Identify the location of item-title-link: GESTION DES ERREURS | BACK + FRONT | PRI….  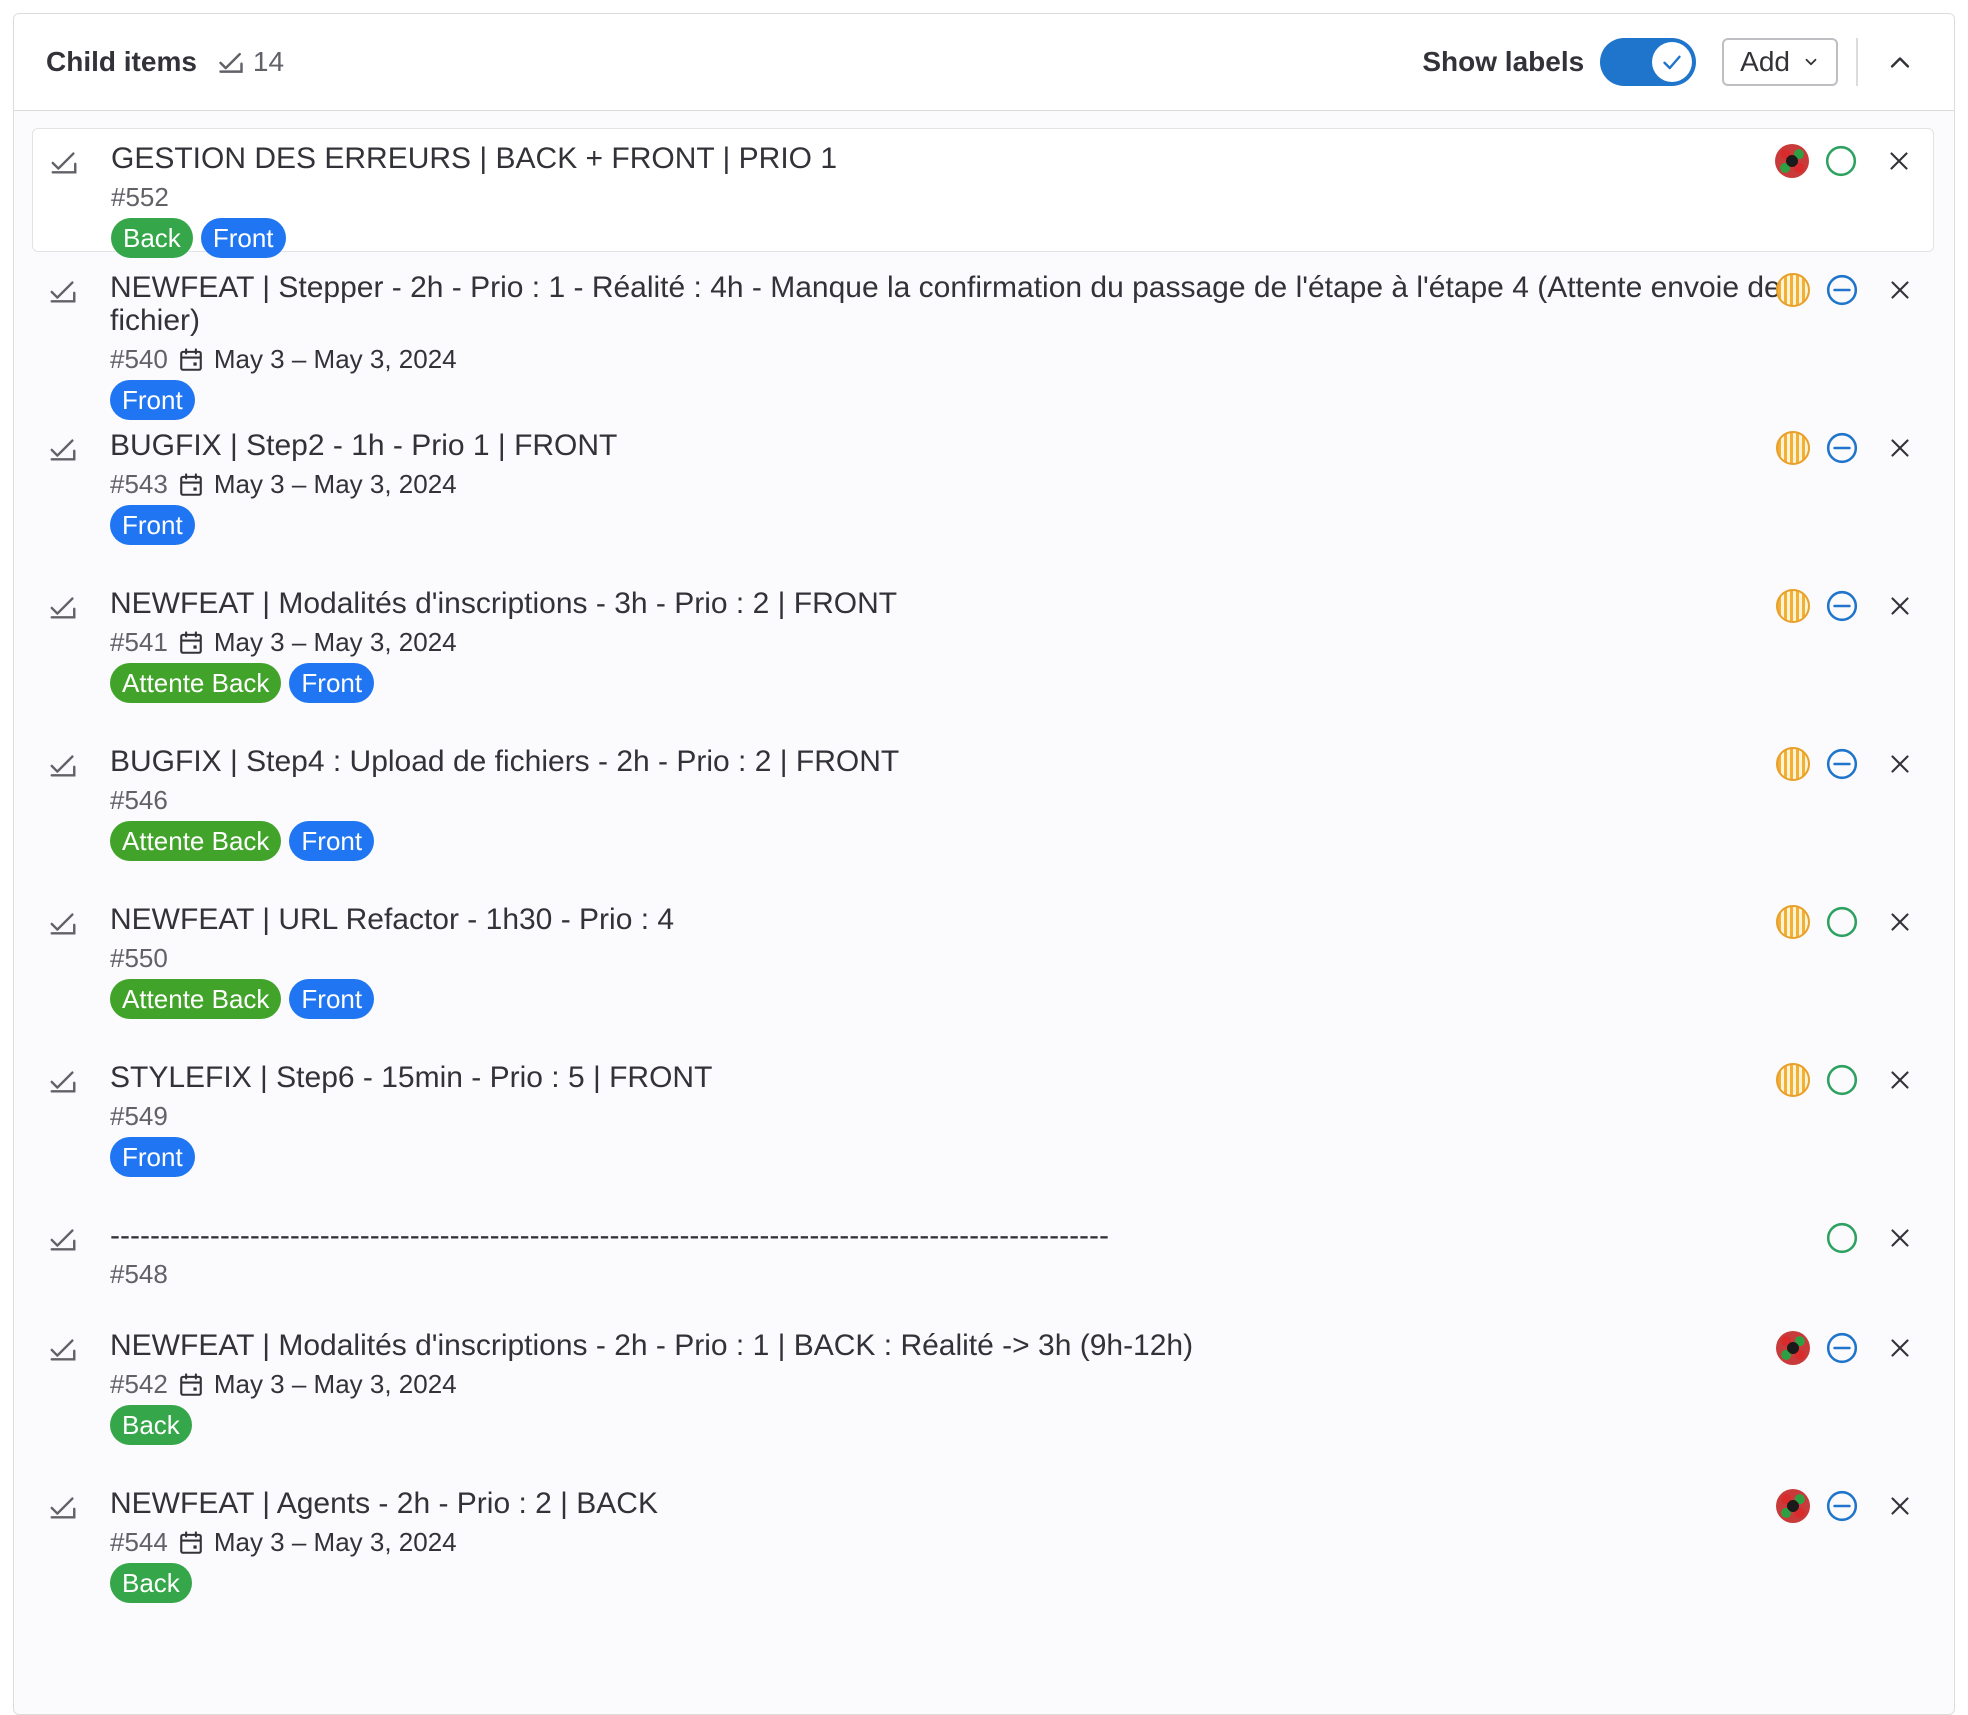
(951, 158).